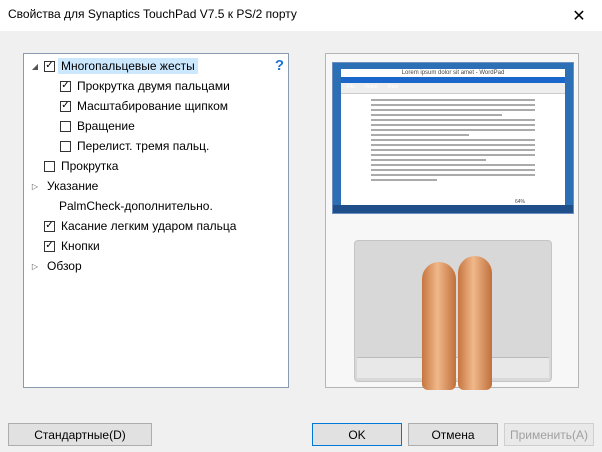  What do you see at coordinates (65, 146) in the screenshot?
I see `checkbox-three-finger-flip` at bounding box center [65, 146].